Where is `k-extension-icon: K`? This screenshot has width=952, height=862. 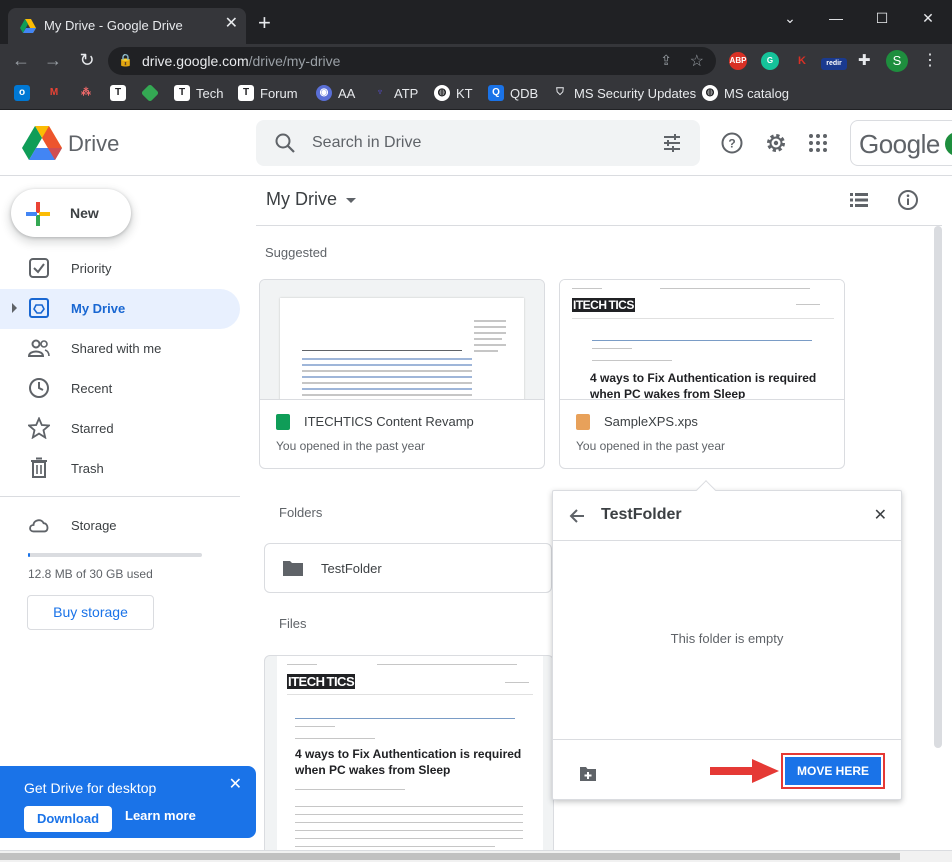 k-extension-icon: K is located at coordinates (802, 61).